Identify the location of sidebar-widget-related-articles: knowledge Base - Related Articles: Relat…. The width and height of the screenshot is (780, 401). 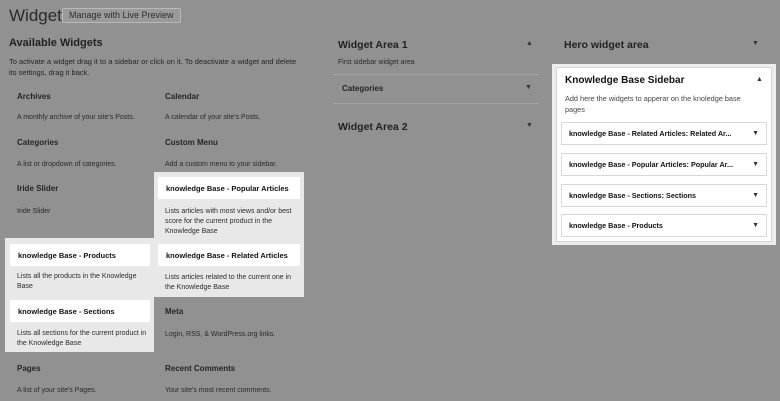
(664, 133).